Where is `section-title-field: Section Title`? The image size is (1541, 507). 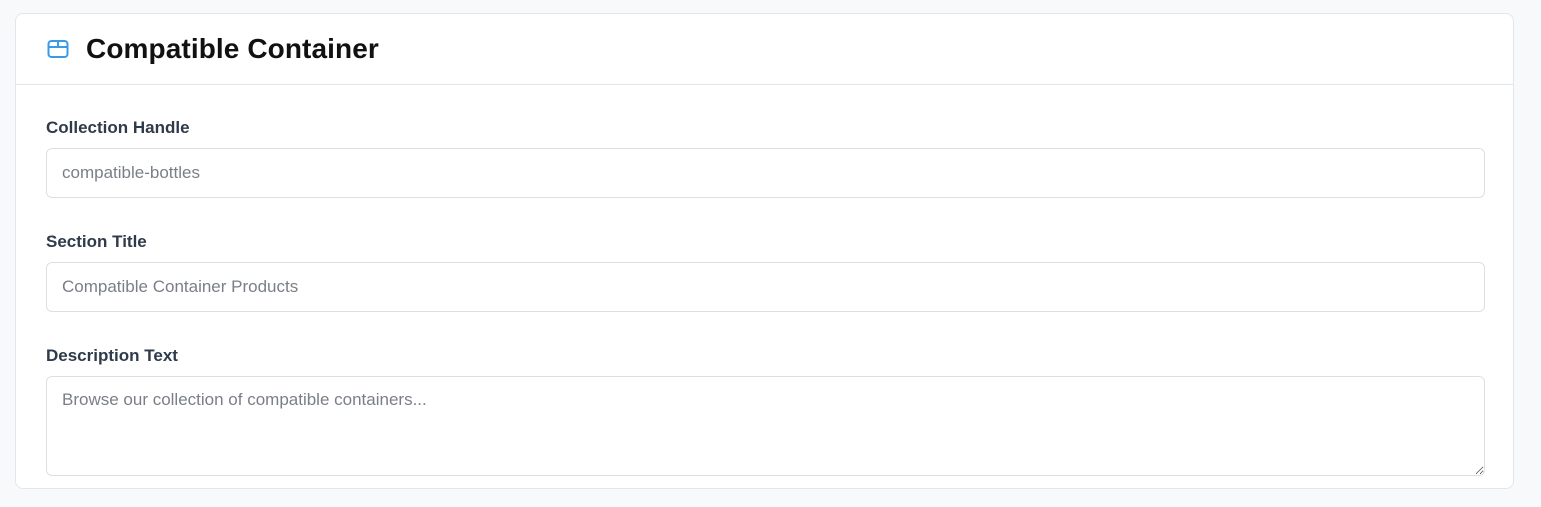
section-title-field: Section Title is located at coordinates (765, 271).